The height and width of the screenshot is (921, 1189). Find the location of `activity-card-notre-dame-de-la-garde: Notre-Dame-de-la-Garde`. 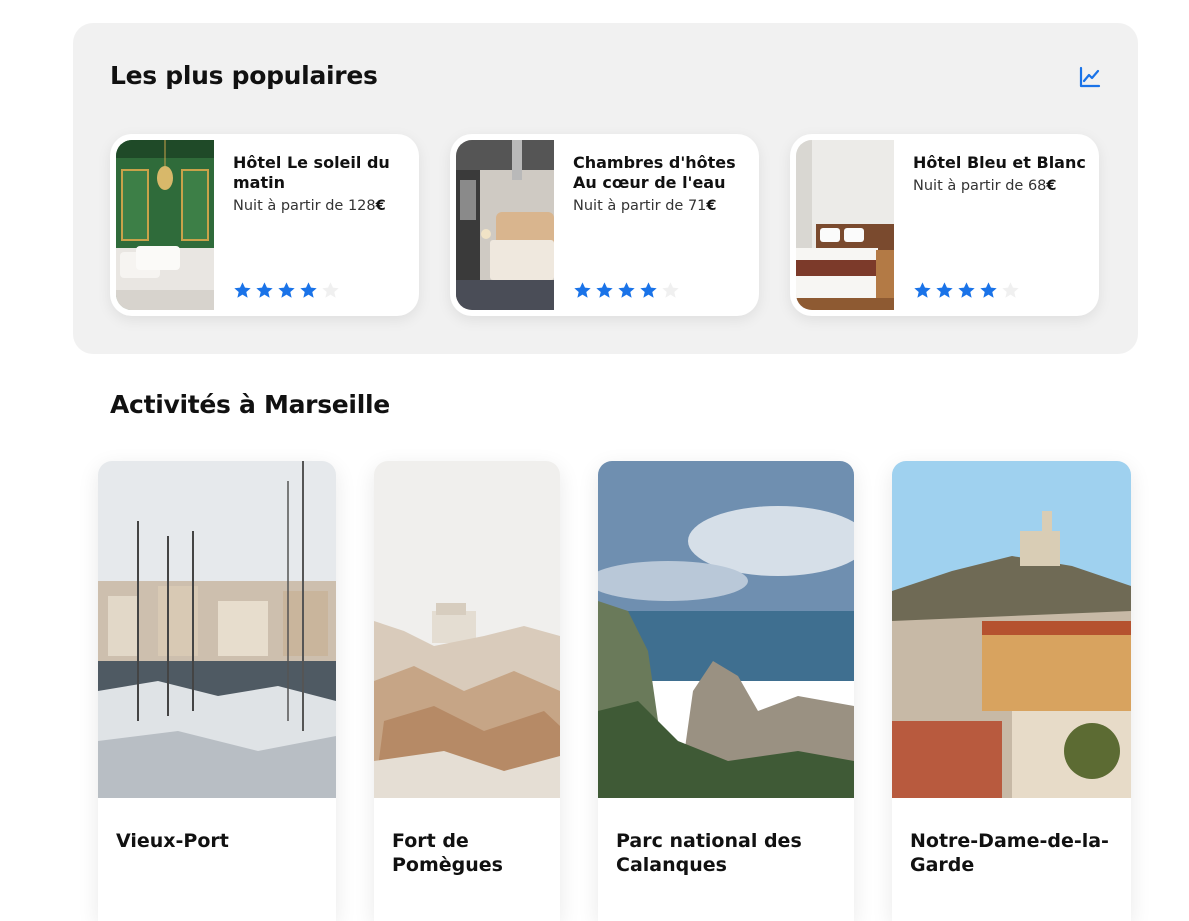

activity-card-notre-dame-de-la-garde: Notre-Dame-de-la-Garde is located at coordinates (1011, 691).